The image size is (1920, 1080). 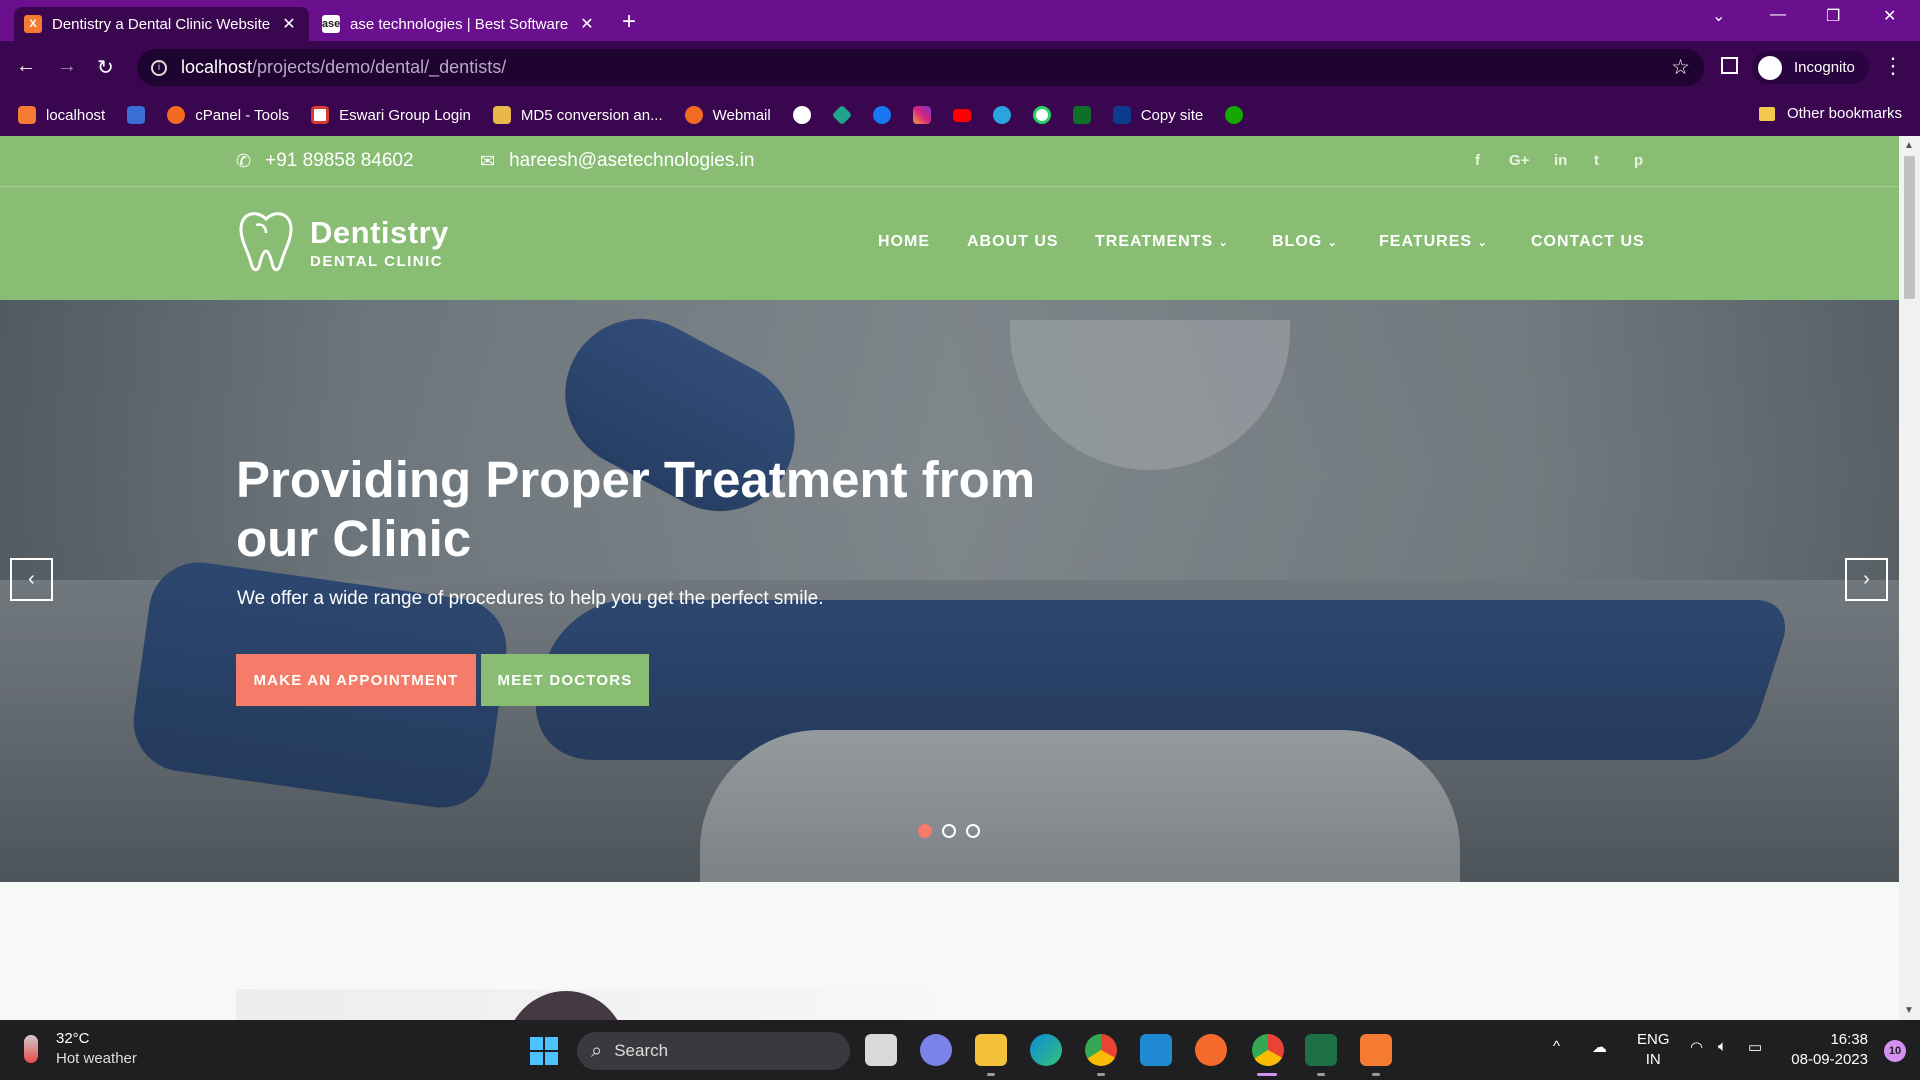 What do you see at coordinates (105, 67) in the screenshot?
I see `reload-icon: ↻` at bounding box center [105, 67].